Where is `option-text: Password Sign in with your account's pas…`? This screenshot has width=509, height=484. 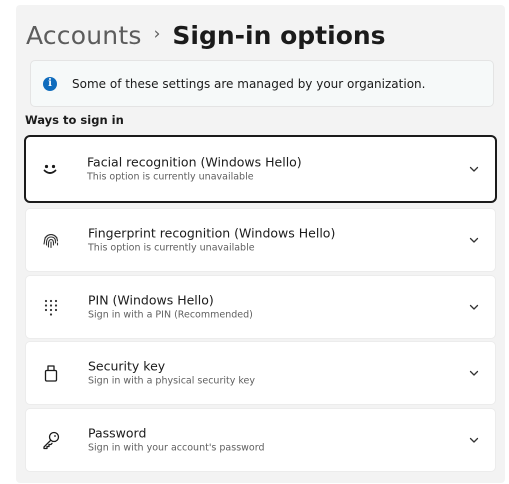 option-text: Password Sign in with your account's pas… is located at coordinates (176, 440).